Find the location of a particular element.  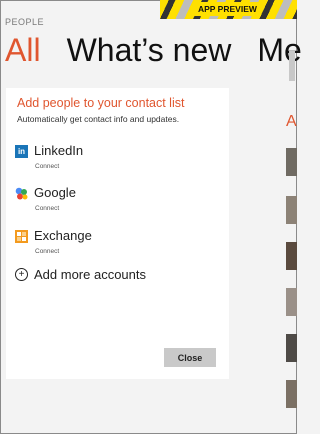

account-name: LinkedIn is located at coordinates (59, 150).